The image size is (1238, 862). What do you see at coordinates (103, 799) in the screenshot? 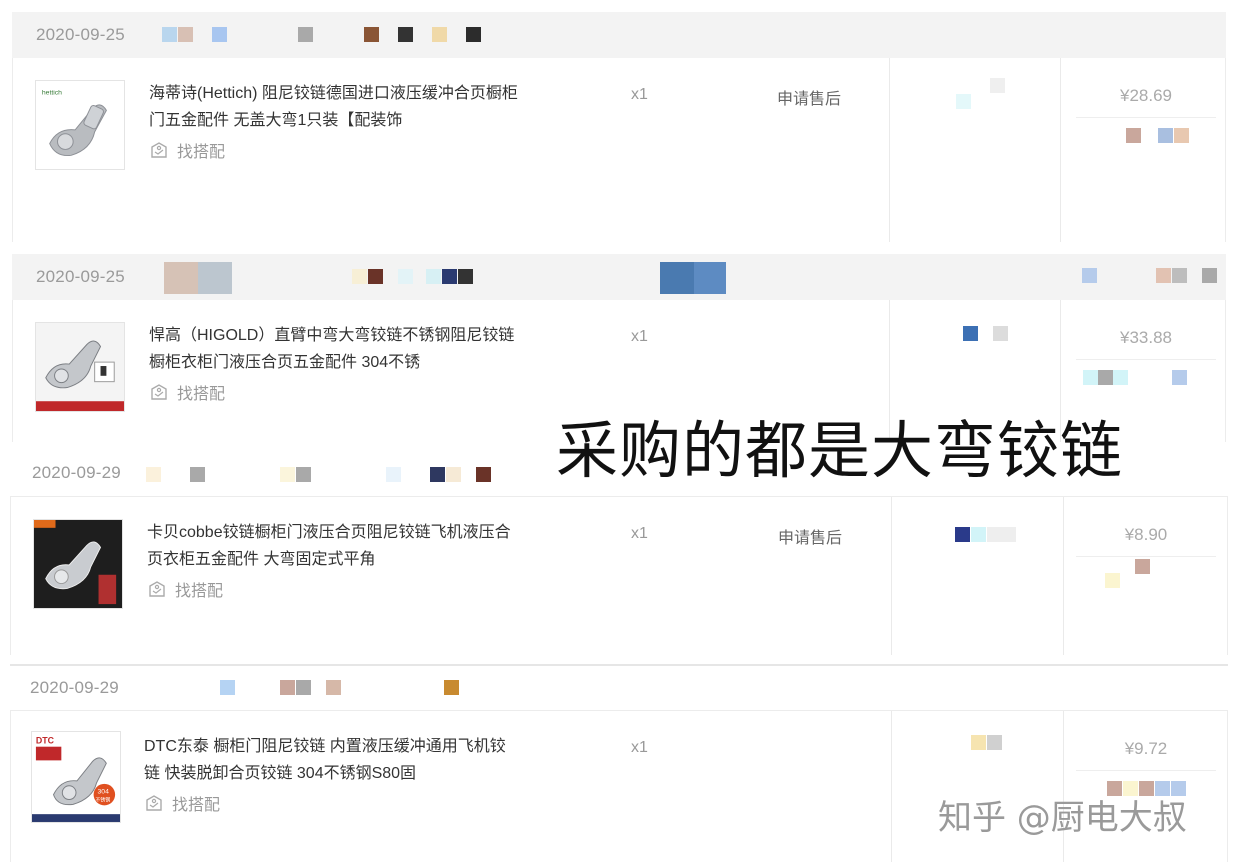
I see `svg-text: 不锈钢` at bounding box center [103, 799].